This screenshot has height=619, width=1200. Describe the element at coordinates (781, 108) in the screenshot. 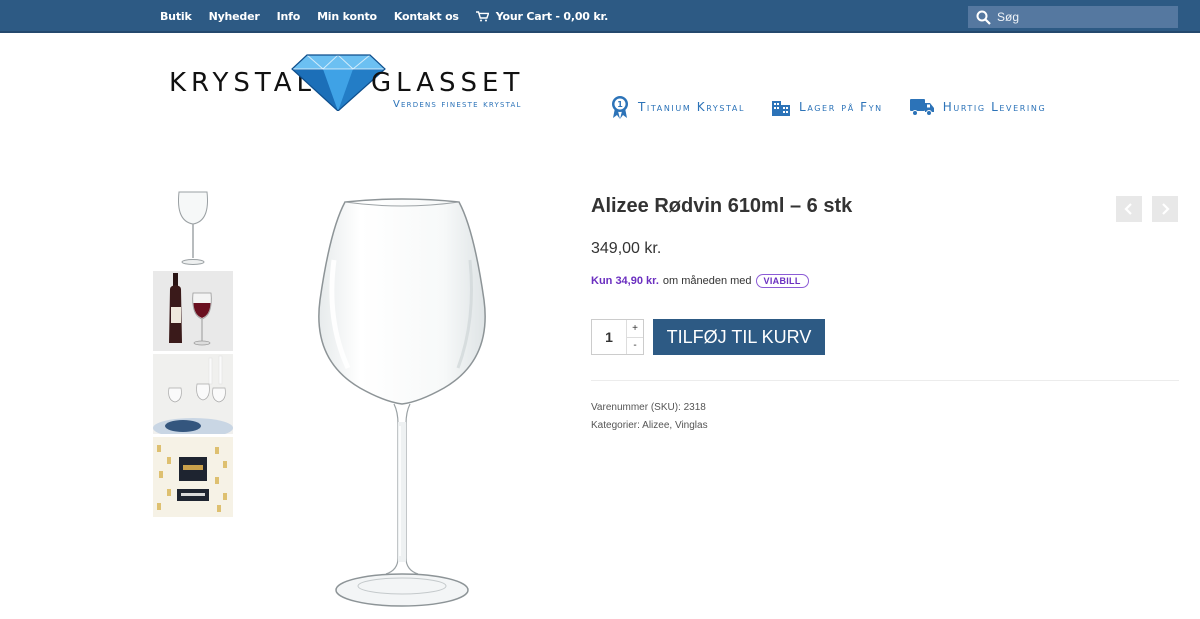

I see `warehouse-icon` at that location.